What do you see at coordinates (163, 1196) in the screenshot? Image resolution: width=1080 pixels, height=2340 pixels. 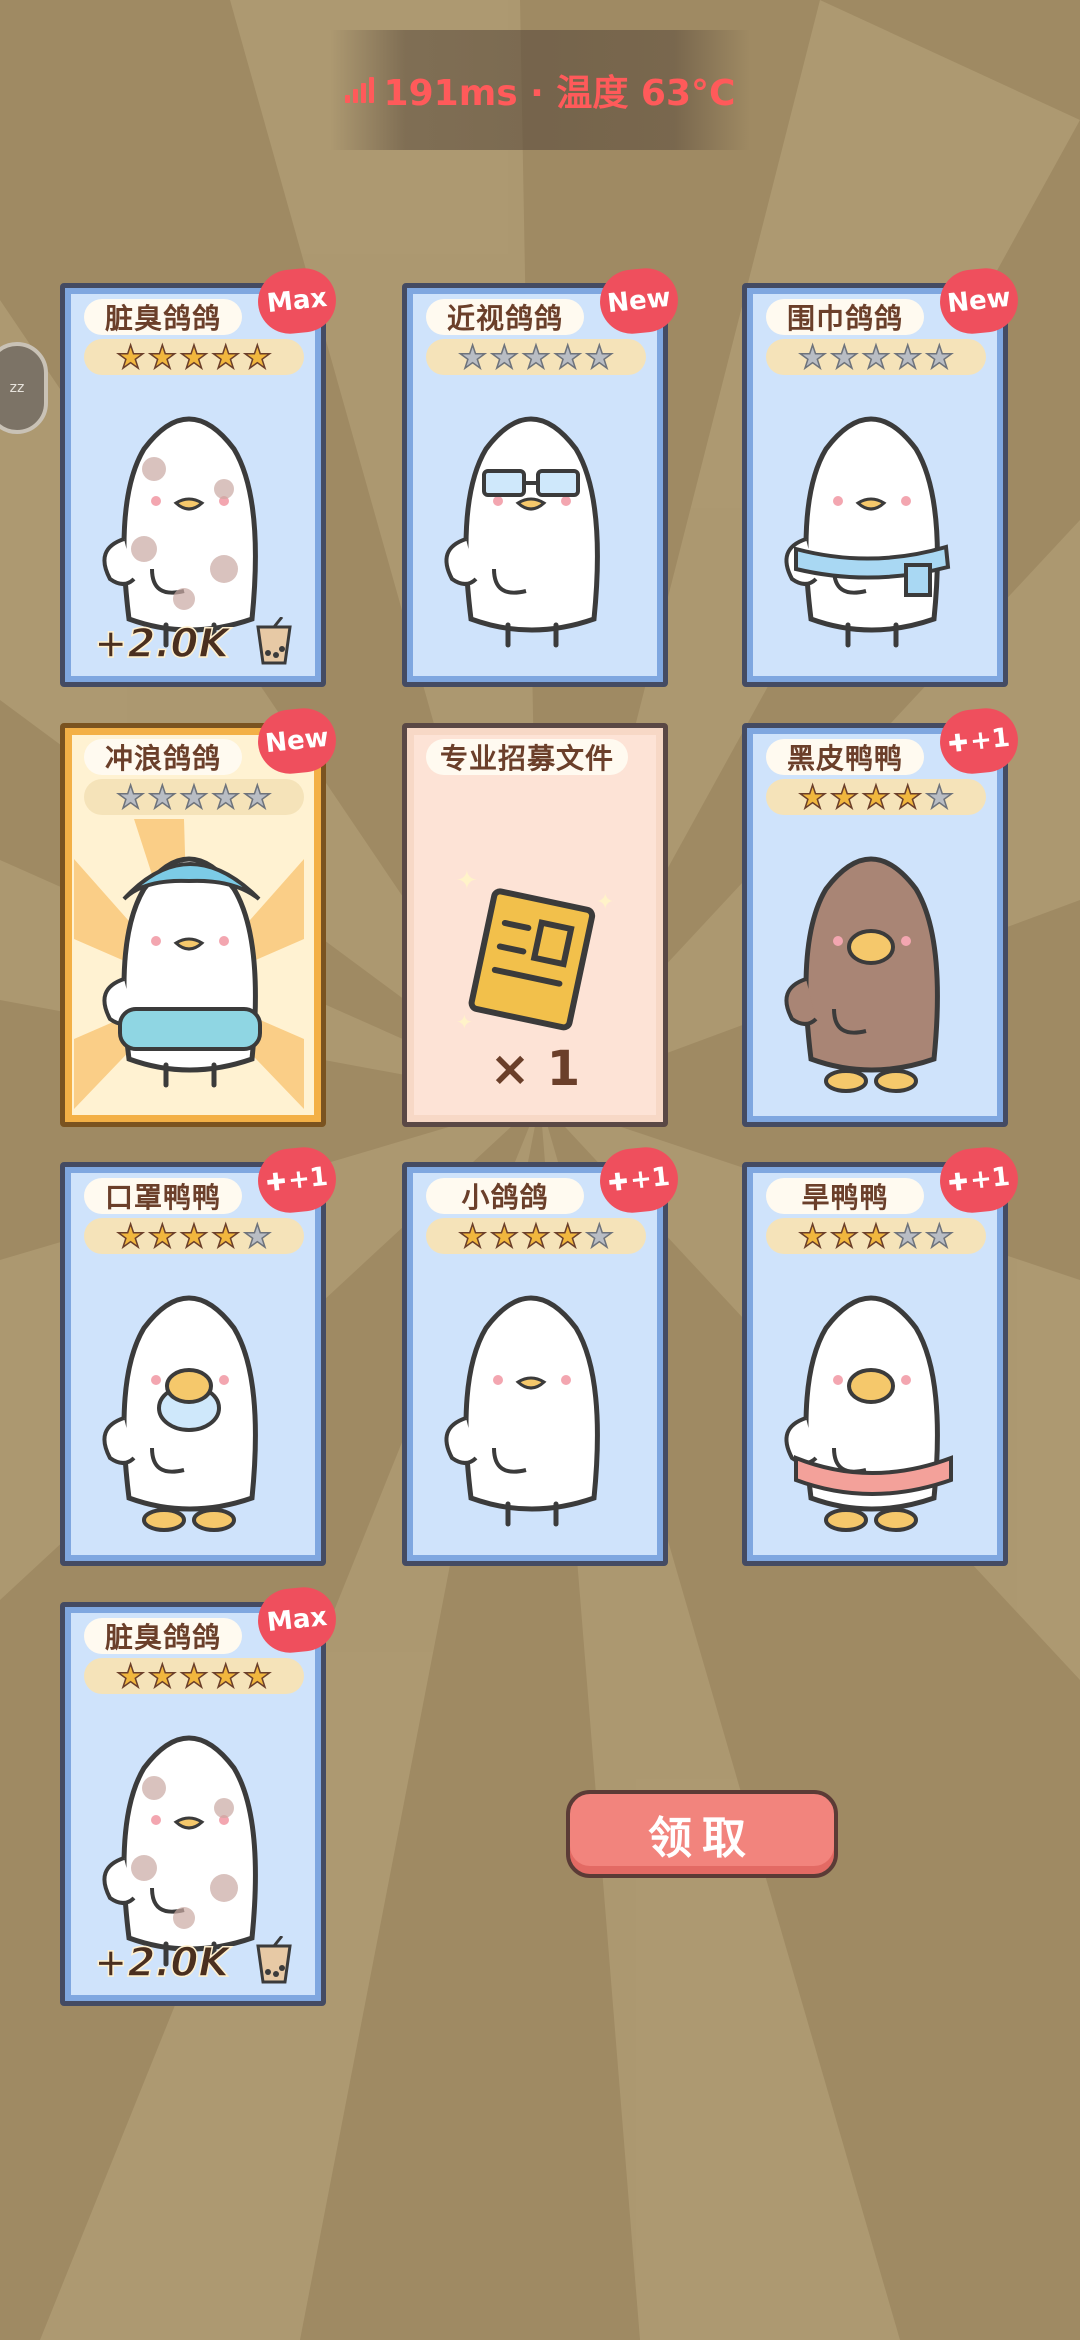 I see `card-name: 口罩鸭鸭` at bounding box center [163, 1196].